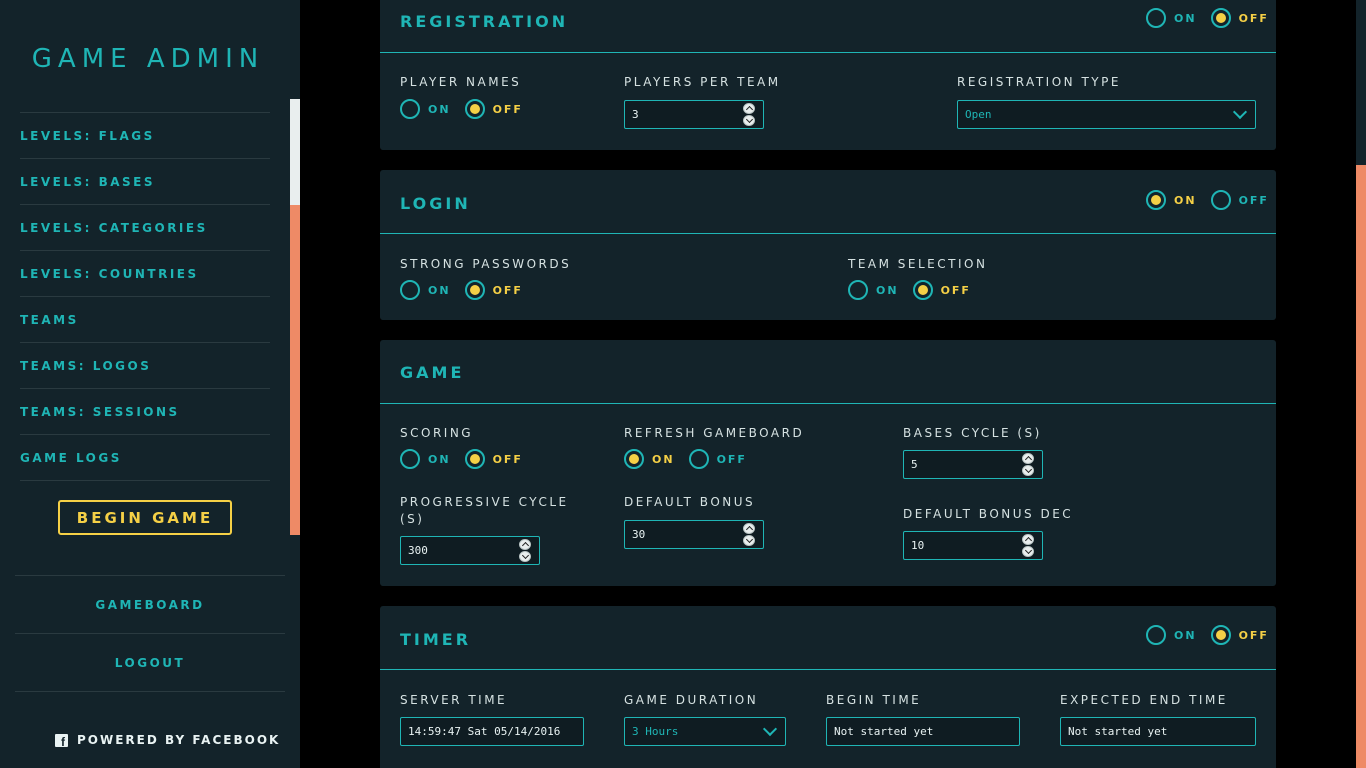 The height and width of the screenshot is (768, 1366). I want to click on player-names-toggle: ON OFF, so click(468, 109).